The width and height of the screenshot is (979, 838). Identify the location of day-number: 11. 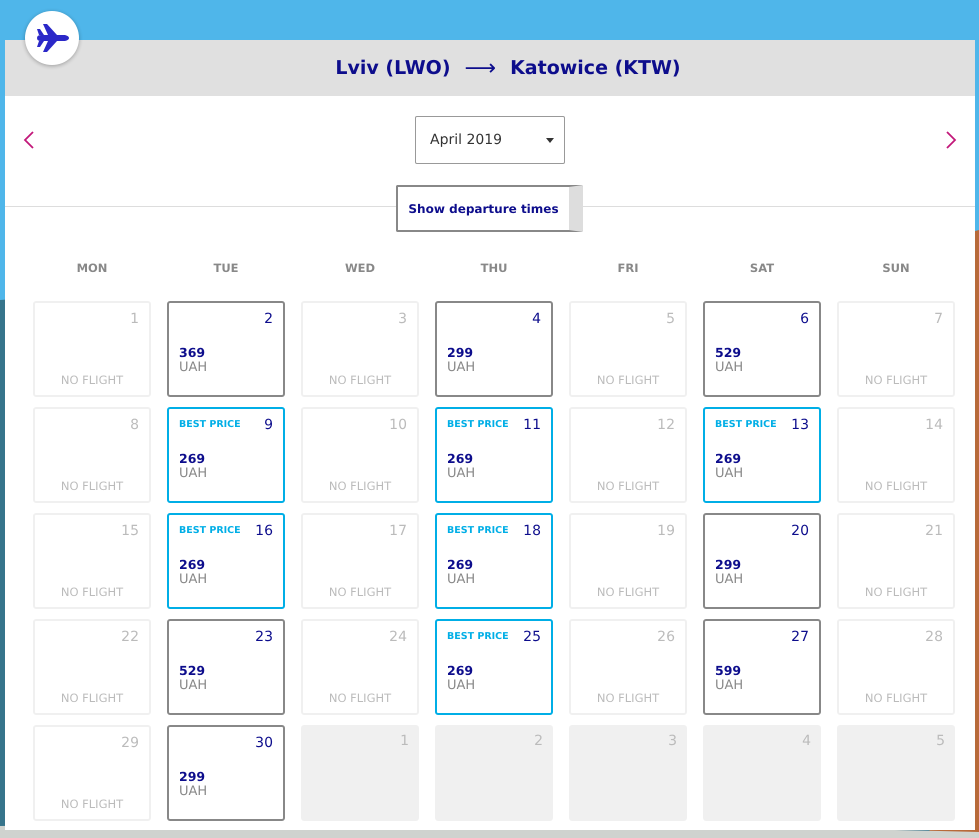
(532, 425).